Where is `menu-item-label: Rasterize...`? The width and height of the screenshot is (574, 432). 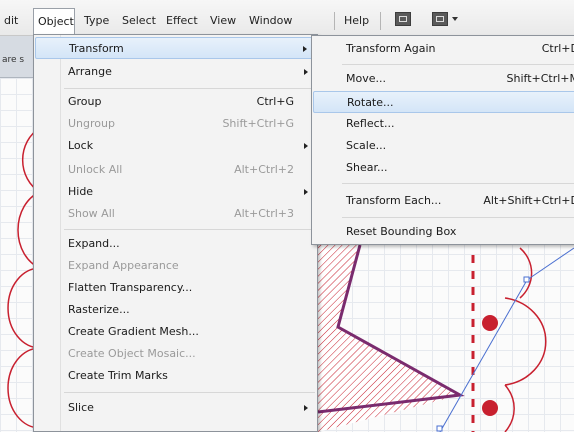 menu-item-label: Rasterize... is located at coordinates (99, 309).